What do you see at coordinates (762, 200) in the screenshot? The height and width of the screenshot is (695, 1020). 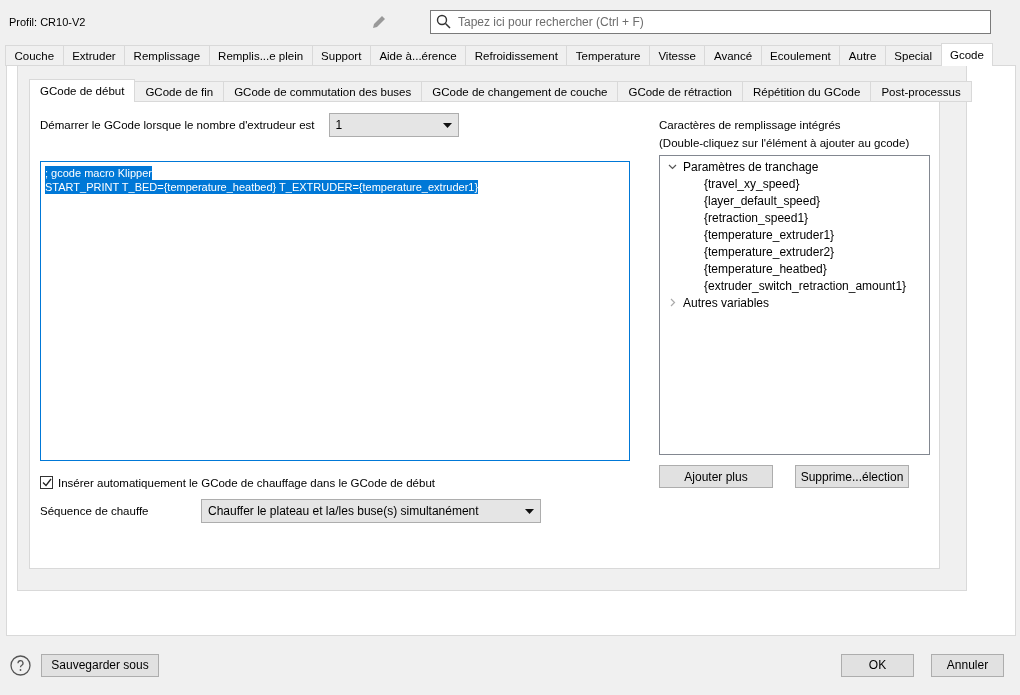 I see `tree-item: {layer_default_speed}` at bounding box center [762, 200].